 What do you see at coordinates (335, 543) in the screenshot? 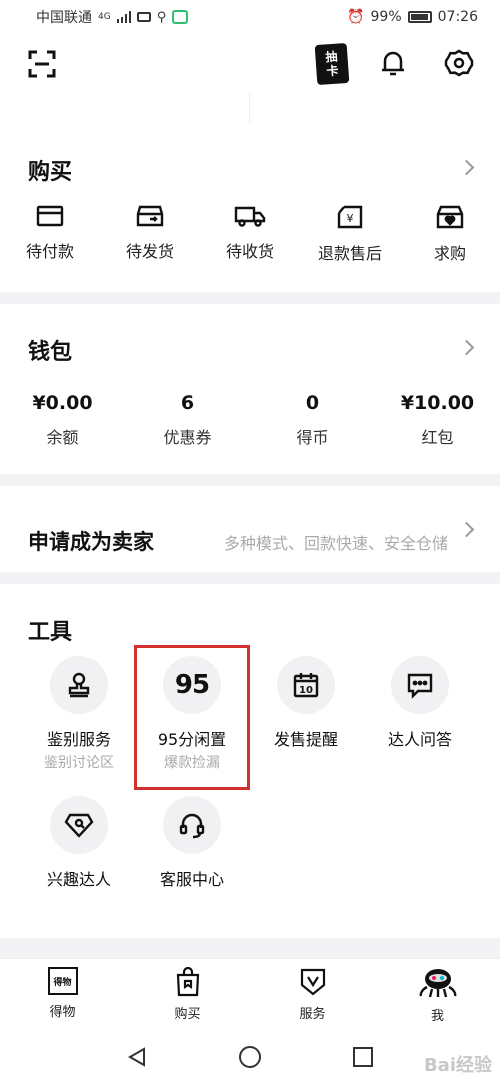
I see `seller-hint: 多种模式、回款快速、安全仓储` at bounding box center [335, 543].